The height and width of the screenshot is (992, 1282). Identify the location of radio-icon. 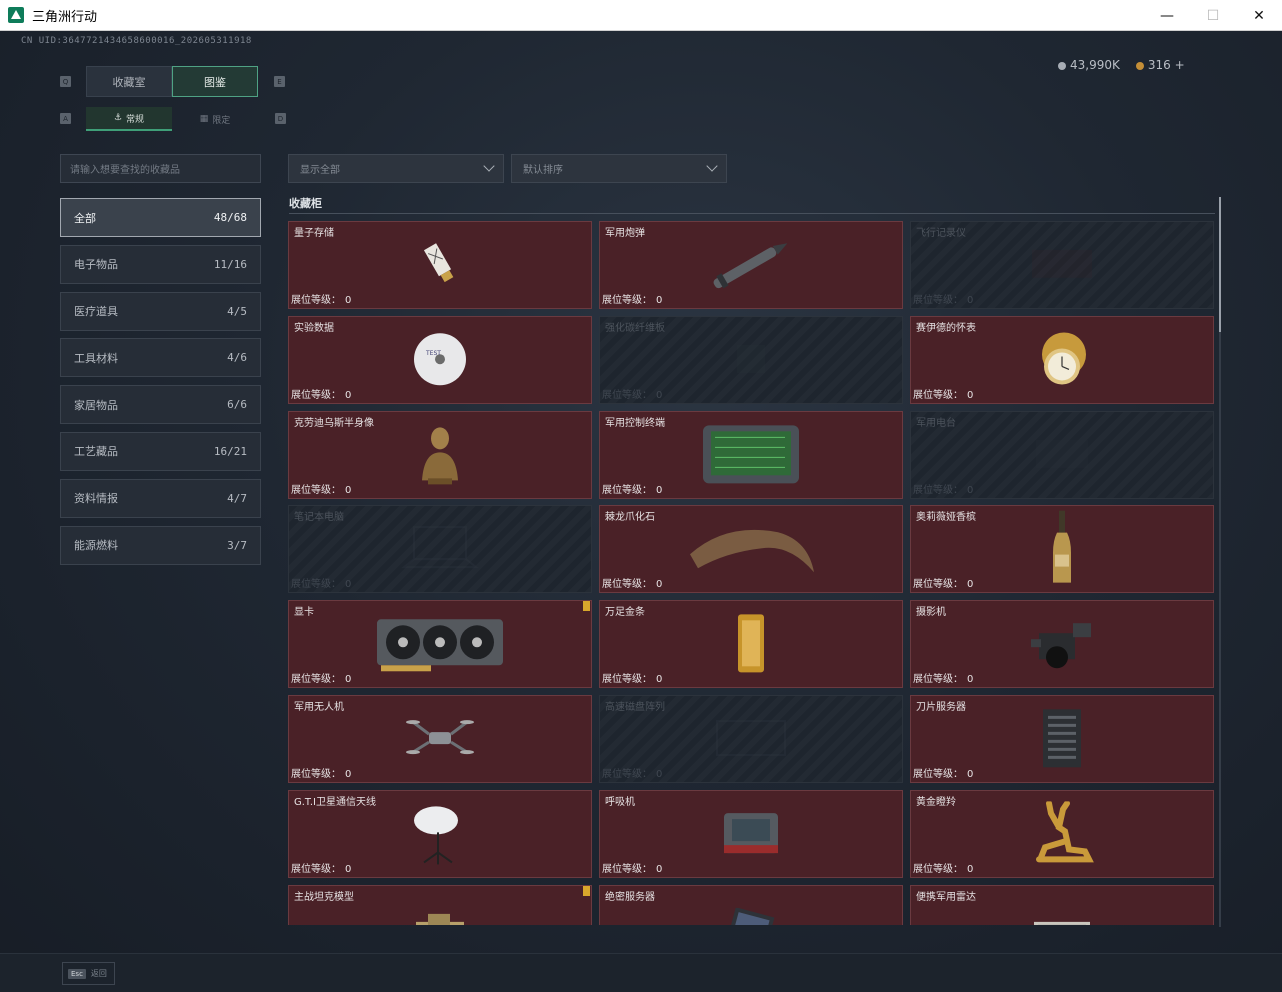
(1062, 455).